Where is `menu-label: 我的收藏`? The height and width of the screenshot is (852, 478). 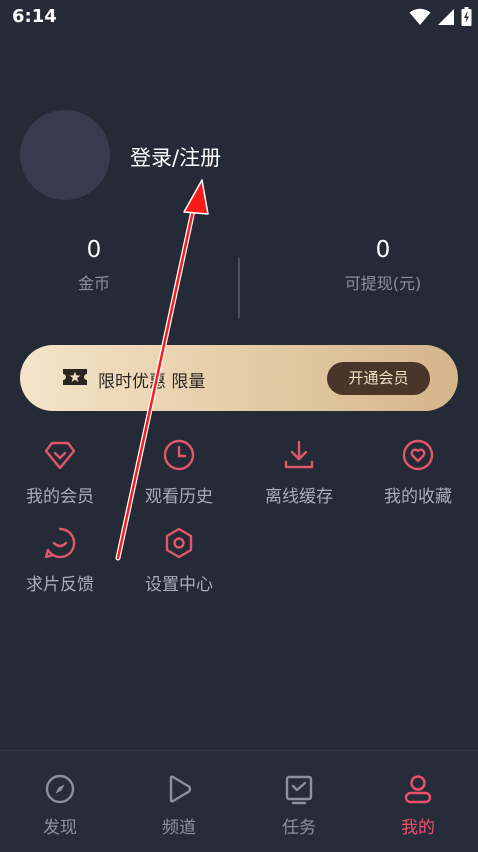
menu-label: 我的收藏 is located at coordinates (418, 497).